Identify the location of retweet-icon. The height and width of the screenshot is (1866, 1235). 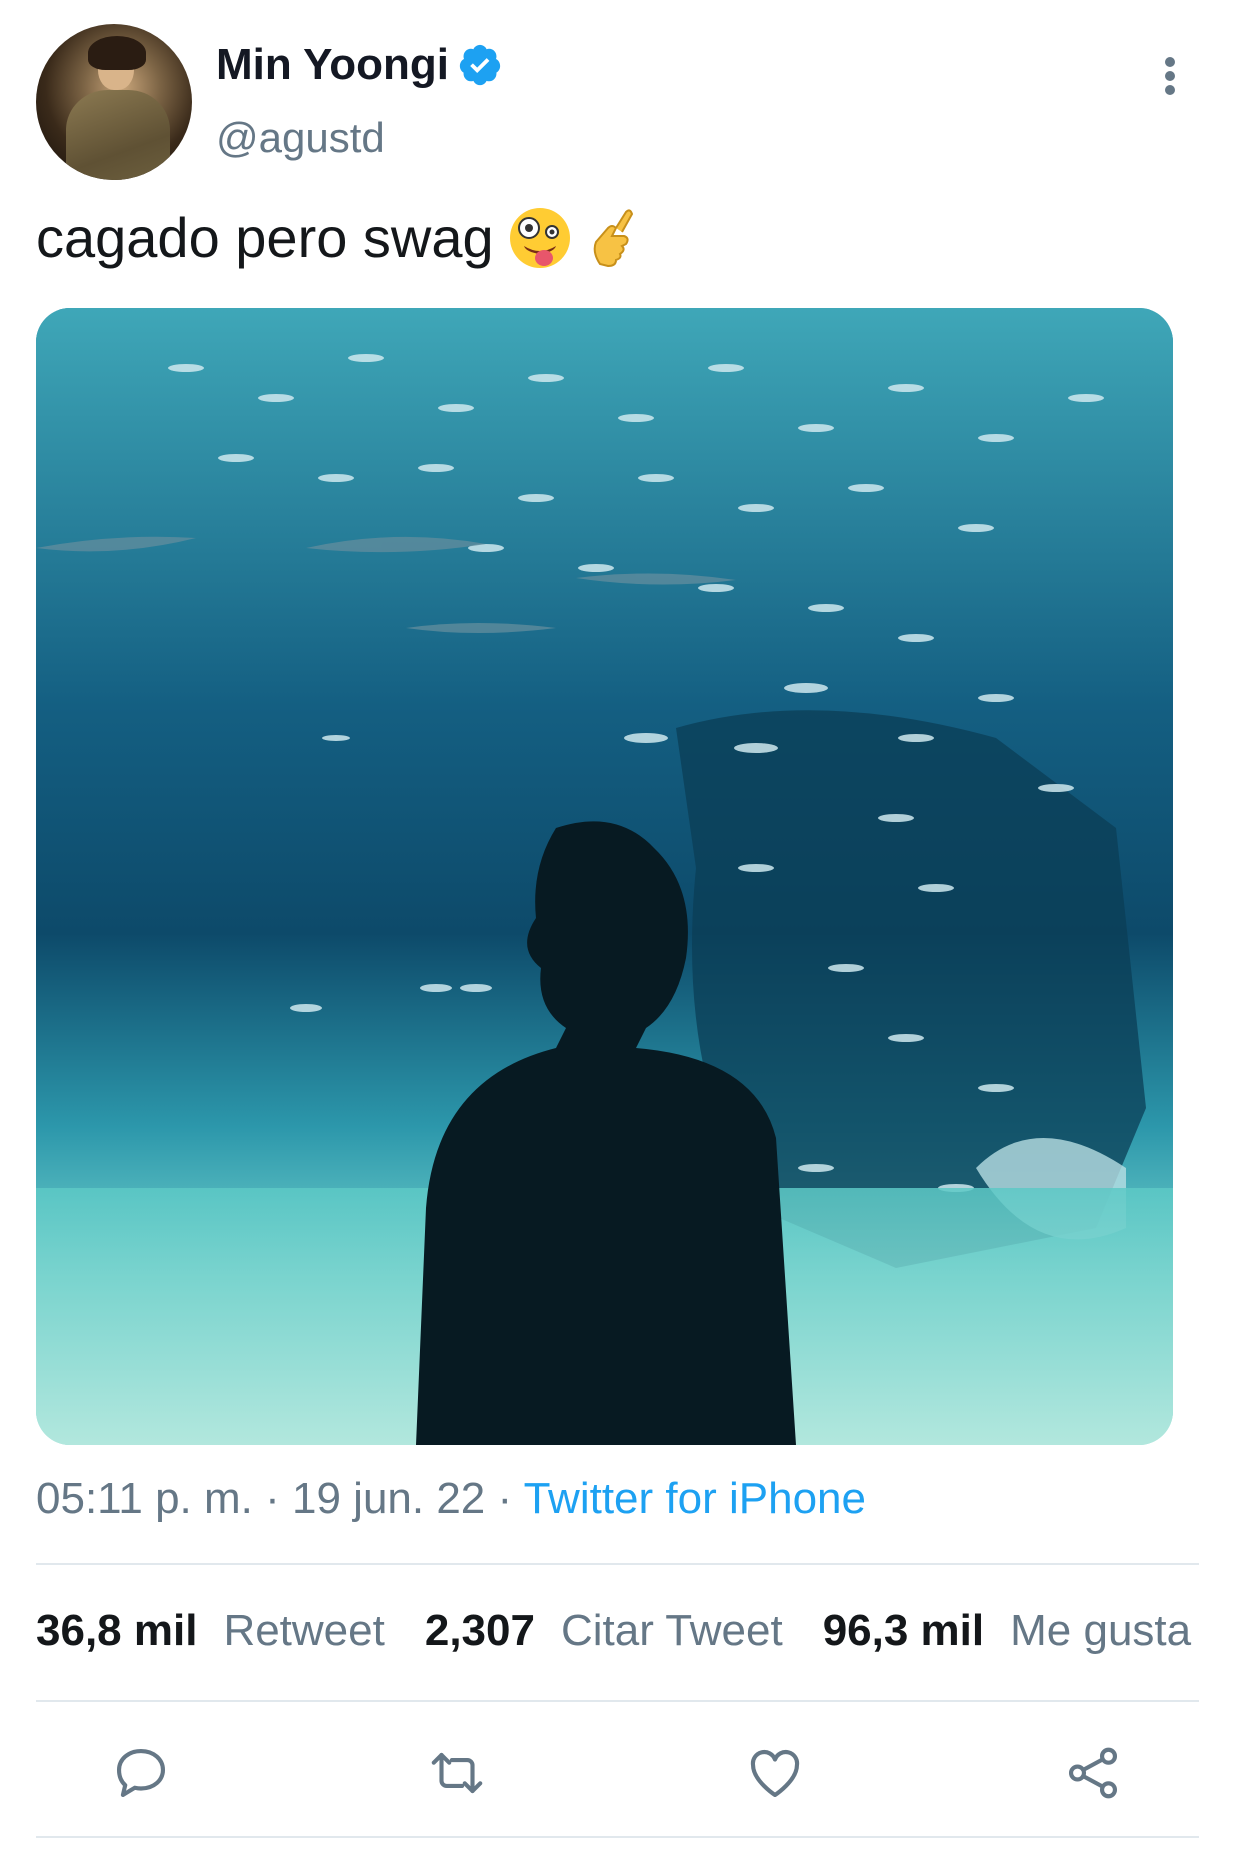
(457, 1773).